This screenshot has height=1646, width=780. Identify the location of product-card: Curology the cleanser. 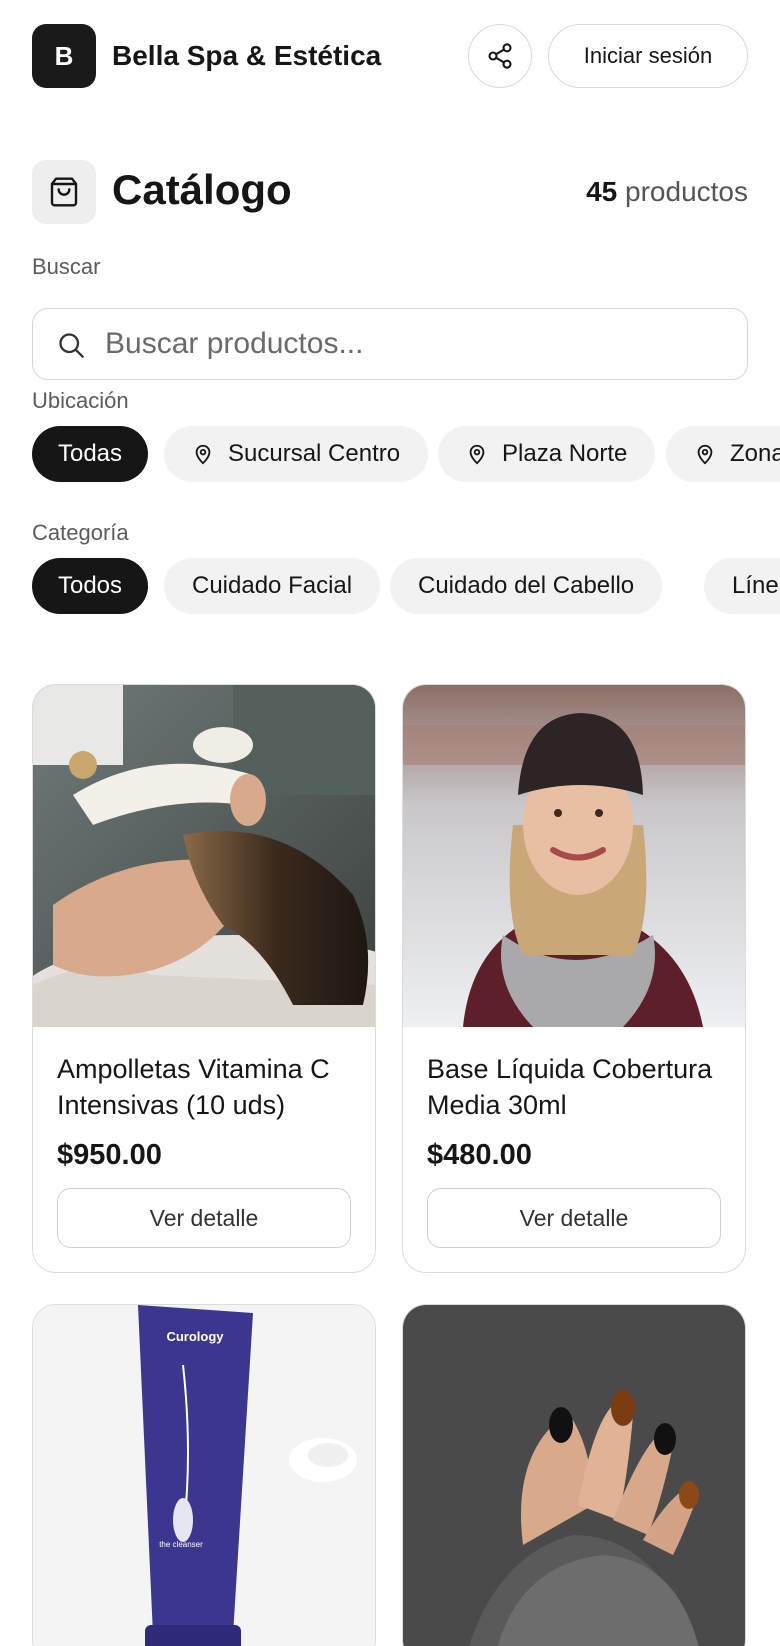
(204, 1475).